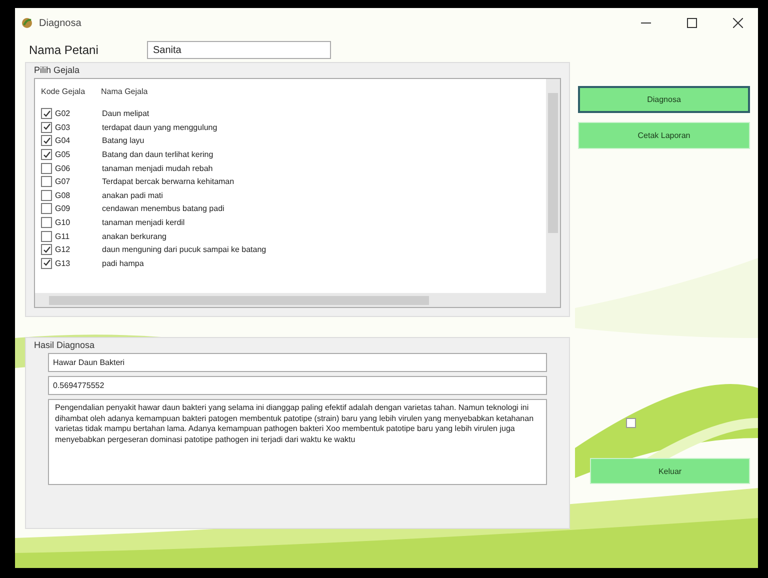  I want to click on exit-button: Keluar, so click(670, 471).